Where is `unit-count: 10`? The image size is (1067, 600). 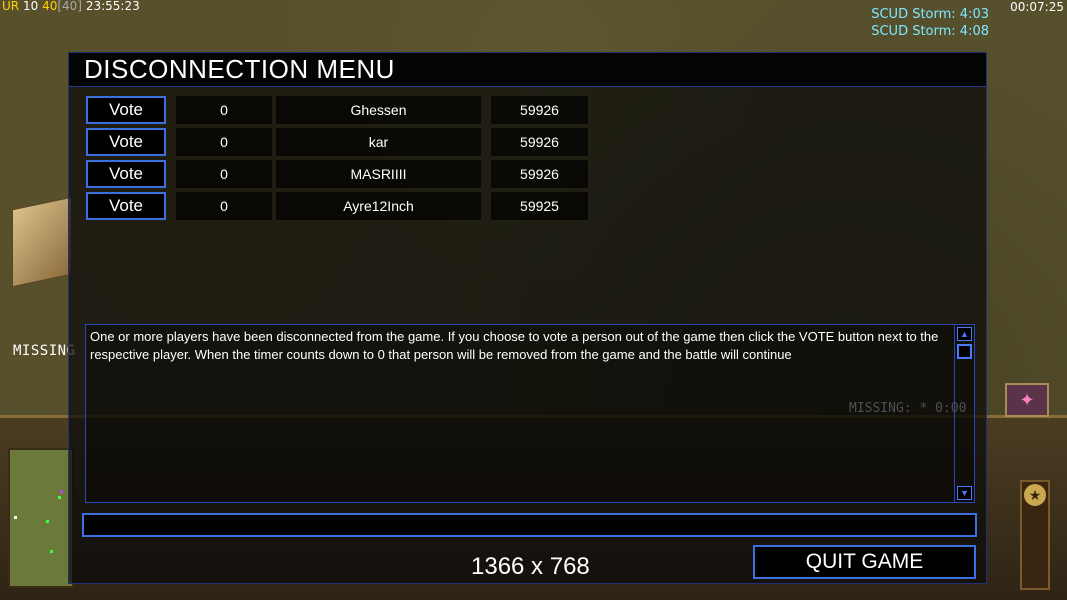
unit-count: 10 is located at coordinates (30, 6).